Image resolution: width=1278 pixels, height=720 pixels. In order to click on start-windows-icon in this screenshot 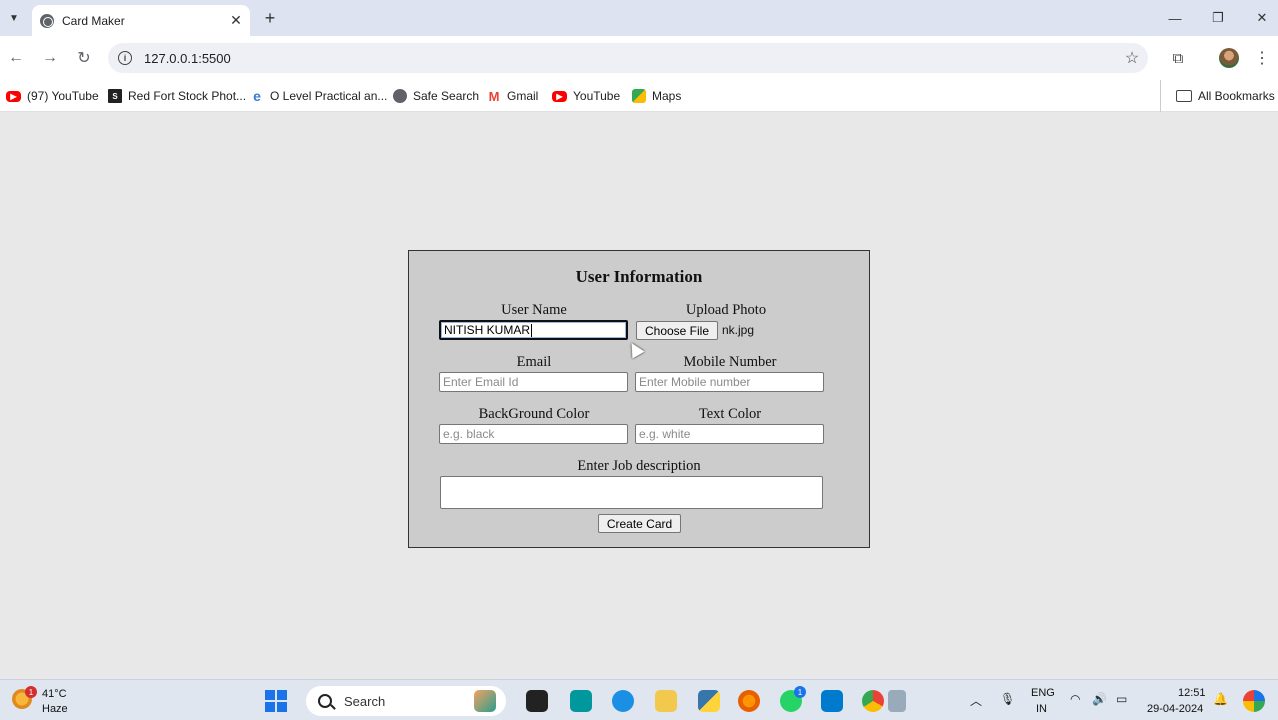, I will do `click(276, 701)`.